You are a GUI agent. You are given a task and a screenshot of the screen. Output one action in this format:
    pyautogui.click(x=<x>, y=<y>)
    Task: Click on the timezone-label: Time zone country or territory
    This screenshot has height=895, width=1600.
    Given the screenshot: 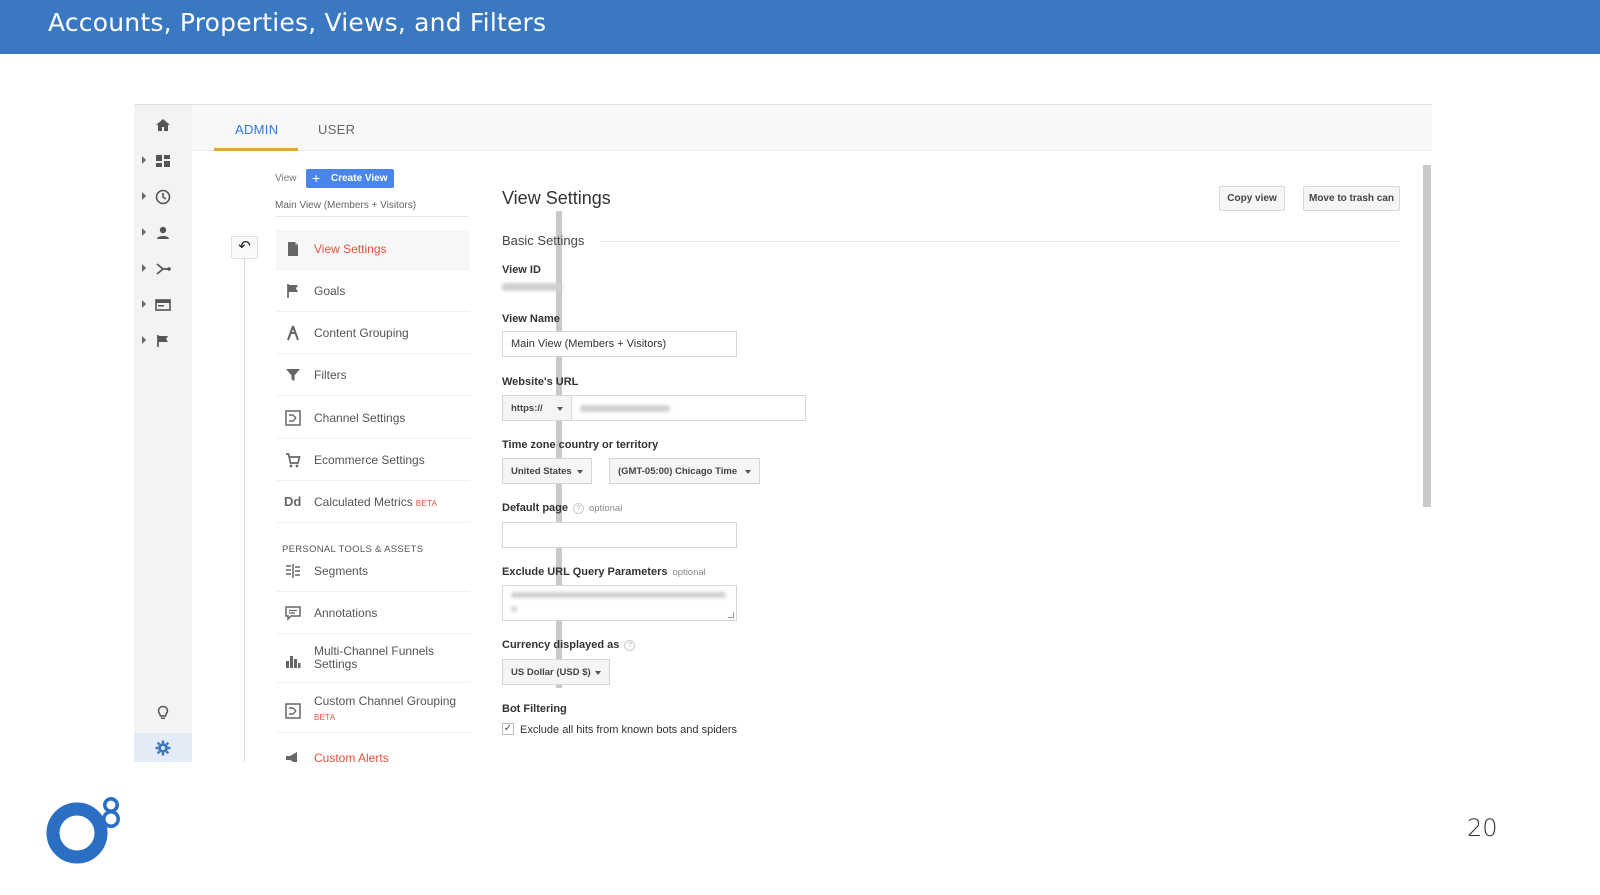 What is the action you would take?
    pyautogui.click(x=580, y=445)
    